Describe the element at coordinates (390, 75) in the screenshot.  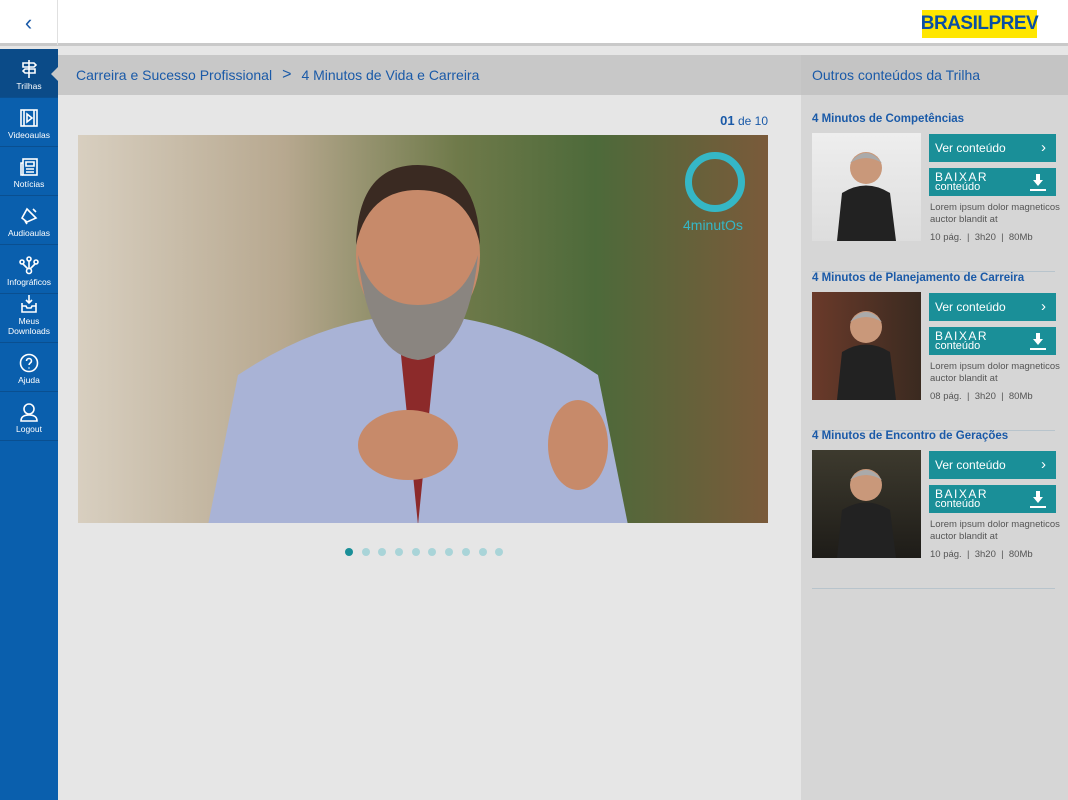
I see `breadcrumb-current: 4 Minutos de Vida e Carreira` at that location.